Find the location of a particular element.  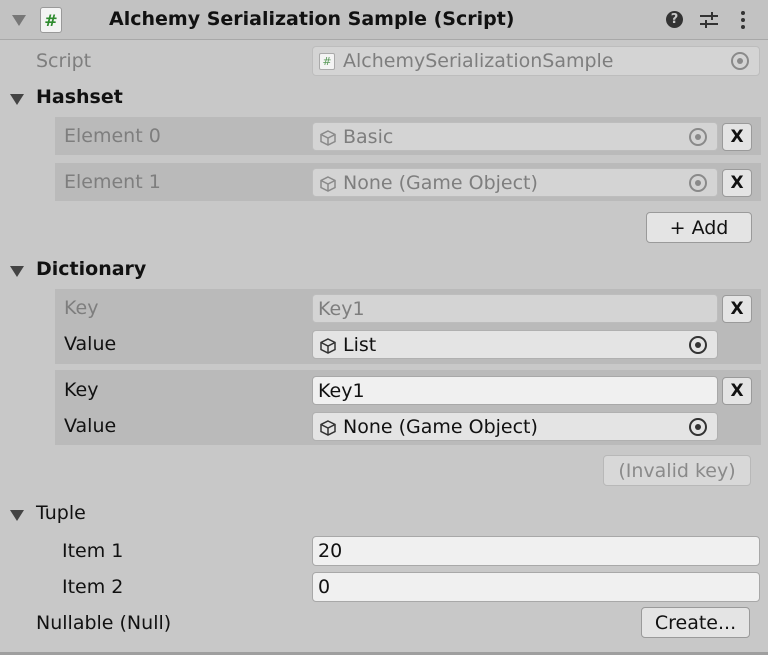

dictionary-entry-0-key-field: Key1 is located at coordinates (515, 308).